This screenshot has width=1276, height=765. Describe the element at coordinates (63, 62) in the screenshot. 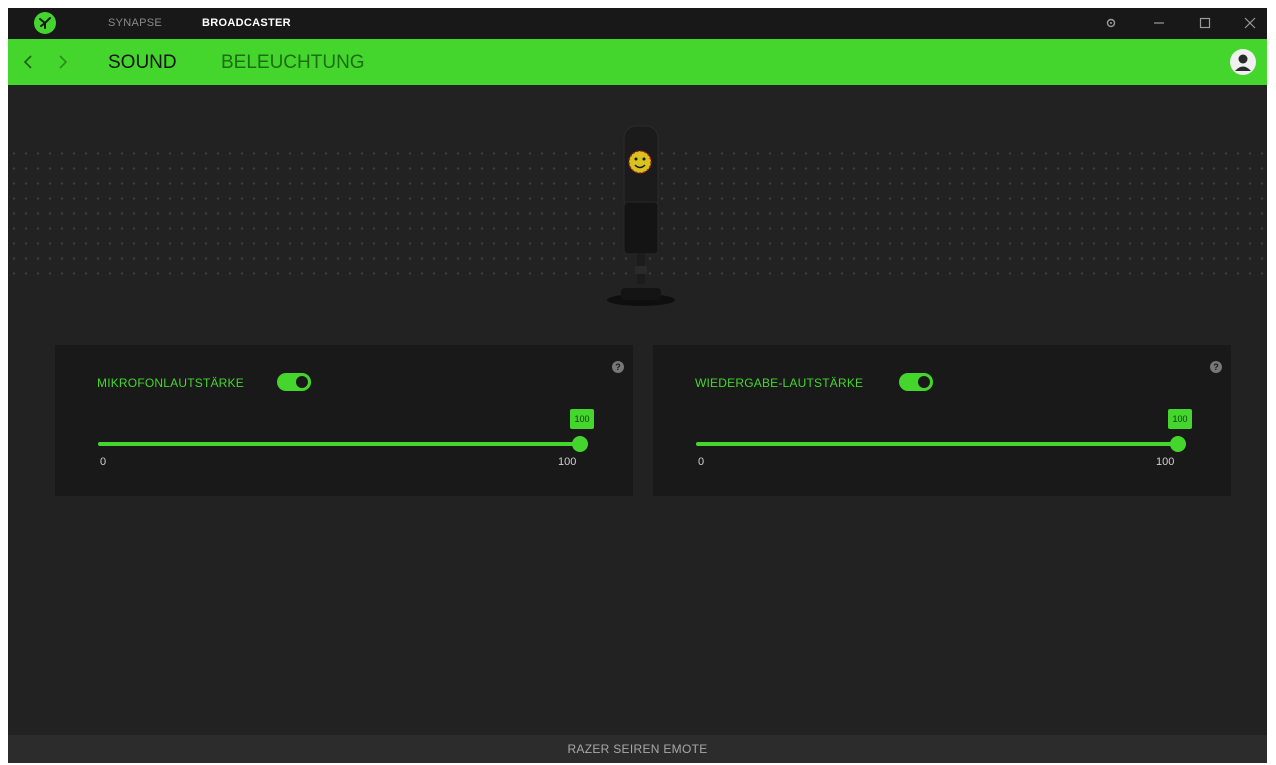

I see `forward-icon` at that location.